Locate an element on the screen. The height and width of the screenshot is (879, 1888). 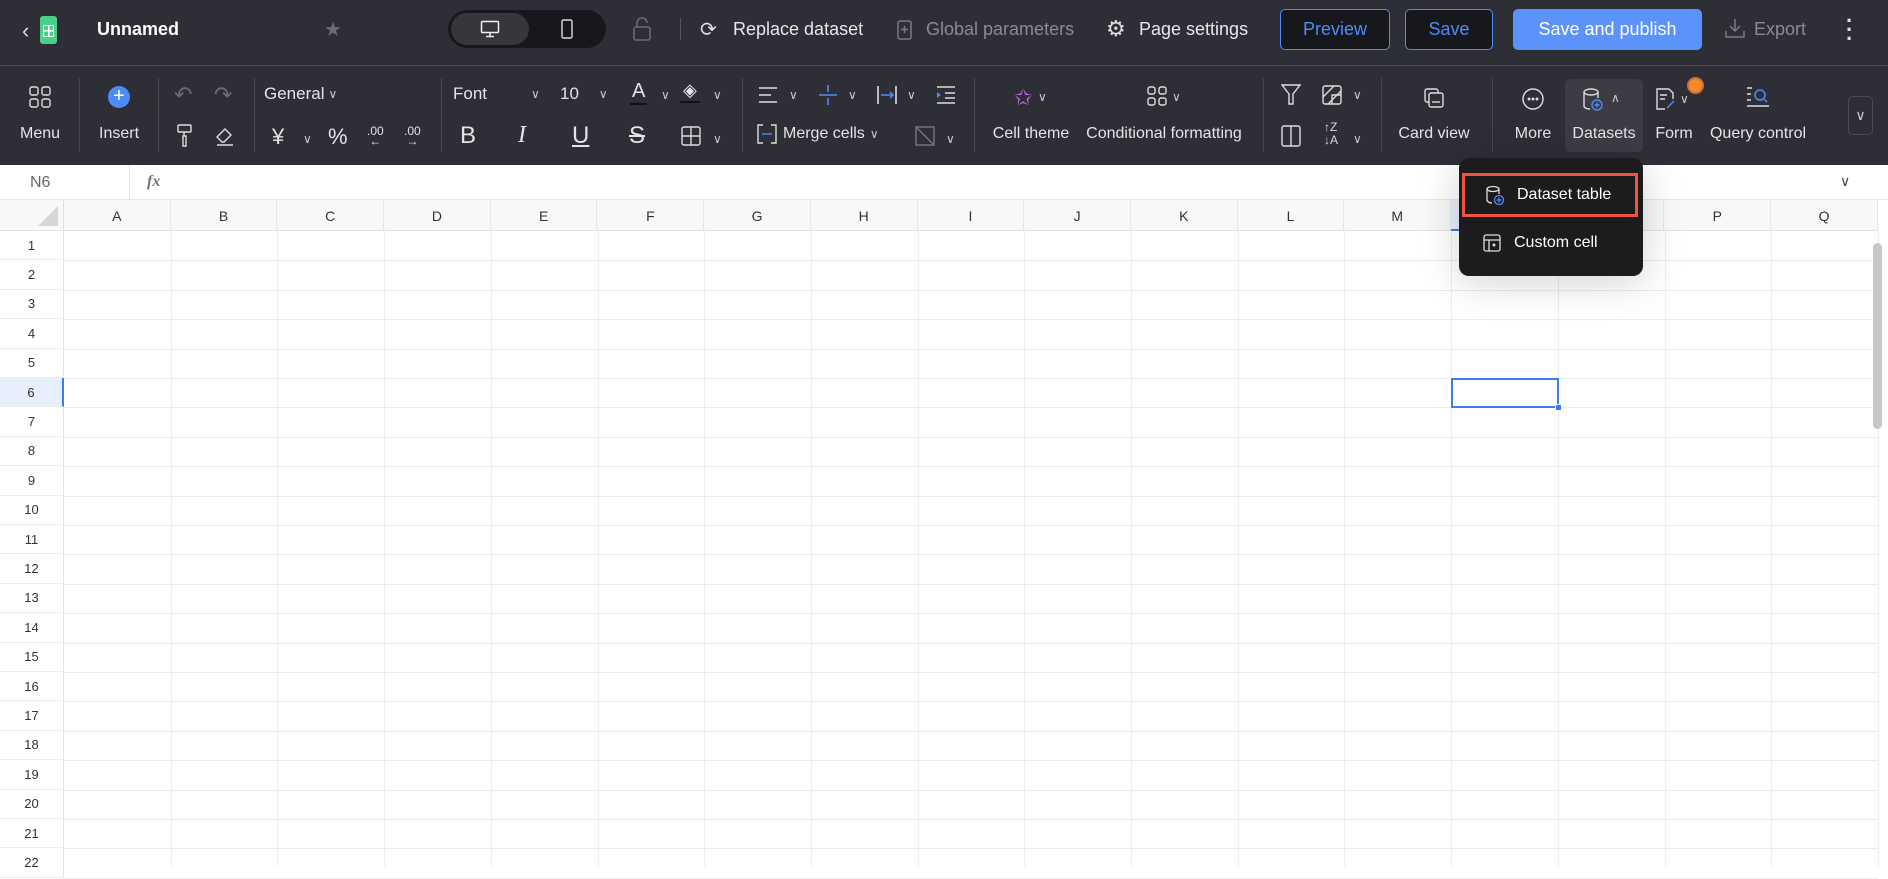
menu-item-dataset-table: Dataset table is located at coordinates (1550, 195).